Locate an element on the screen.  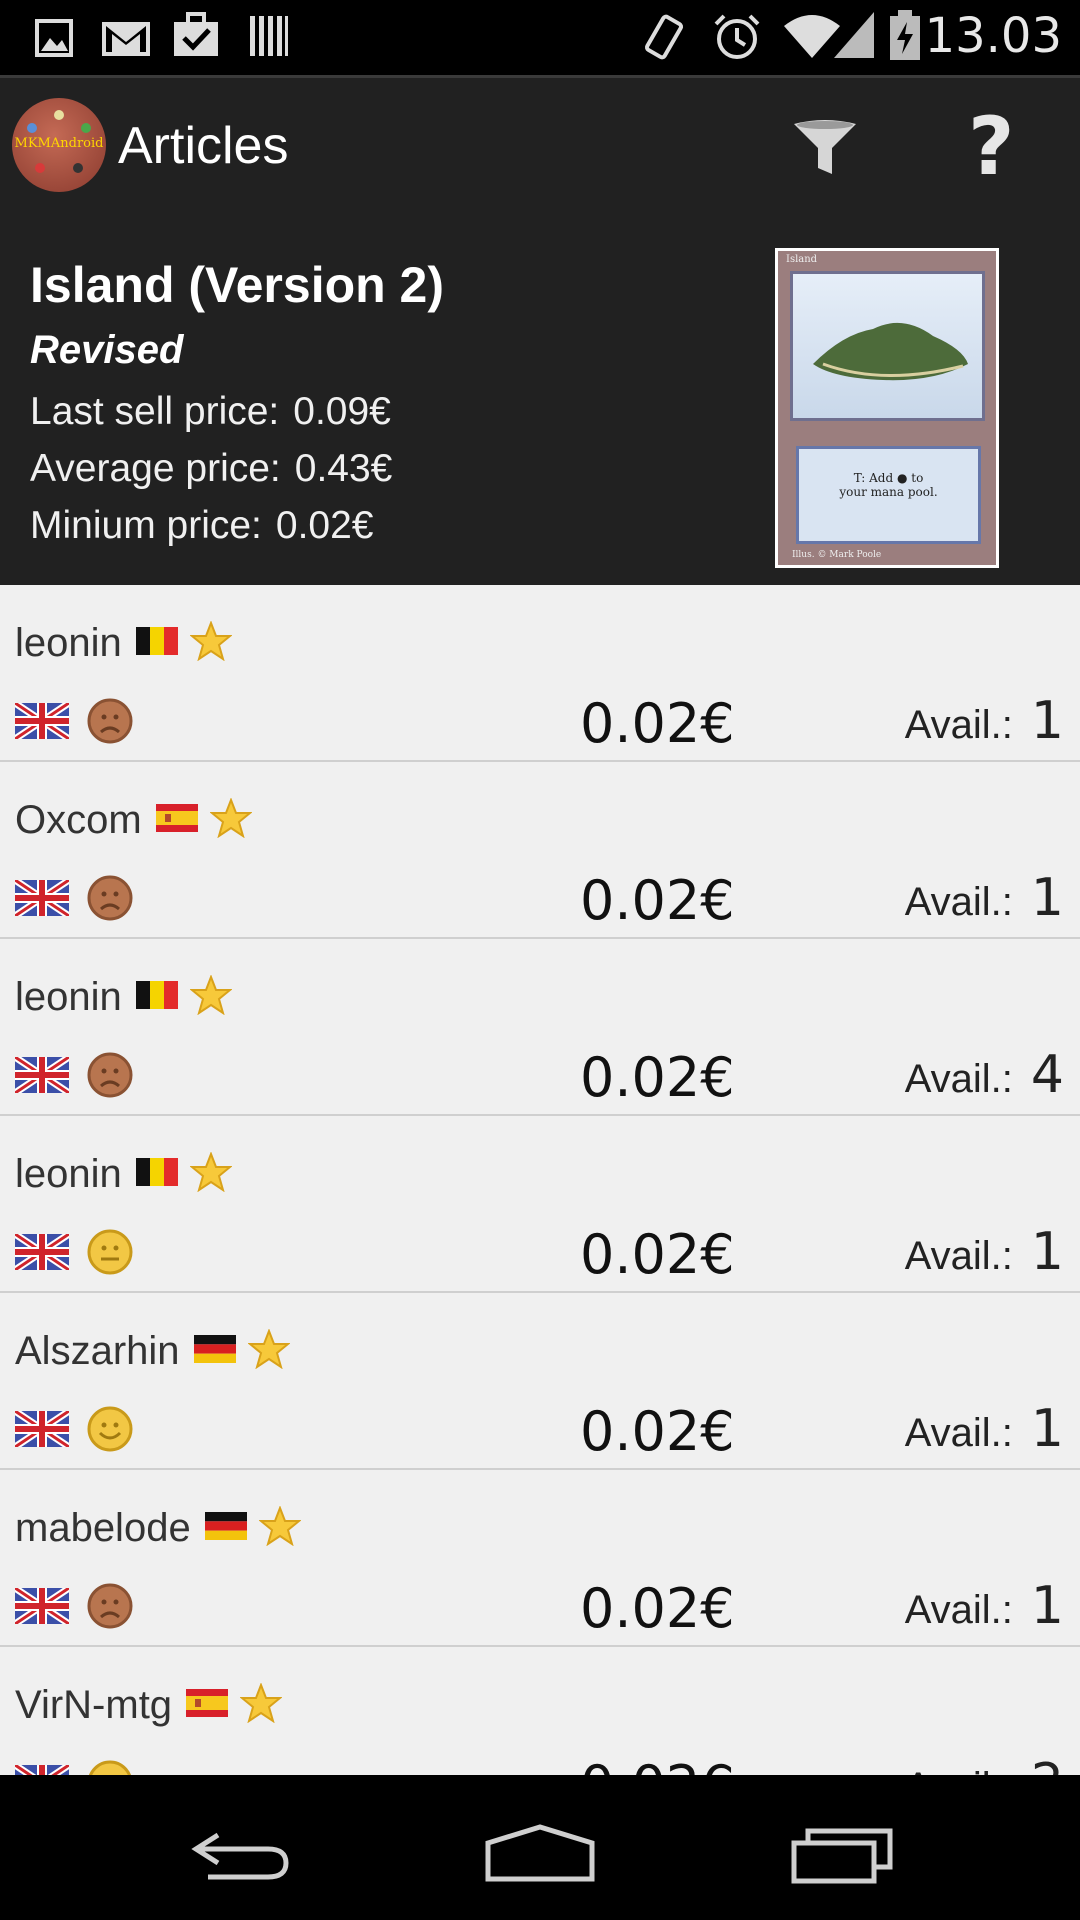
seller-info: Alszarhin is located at coordinates (152, 1351).